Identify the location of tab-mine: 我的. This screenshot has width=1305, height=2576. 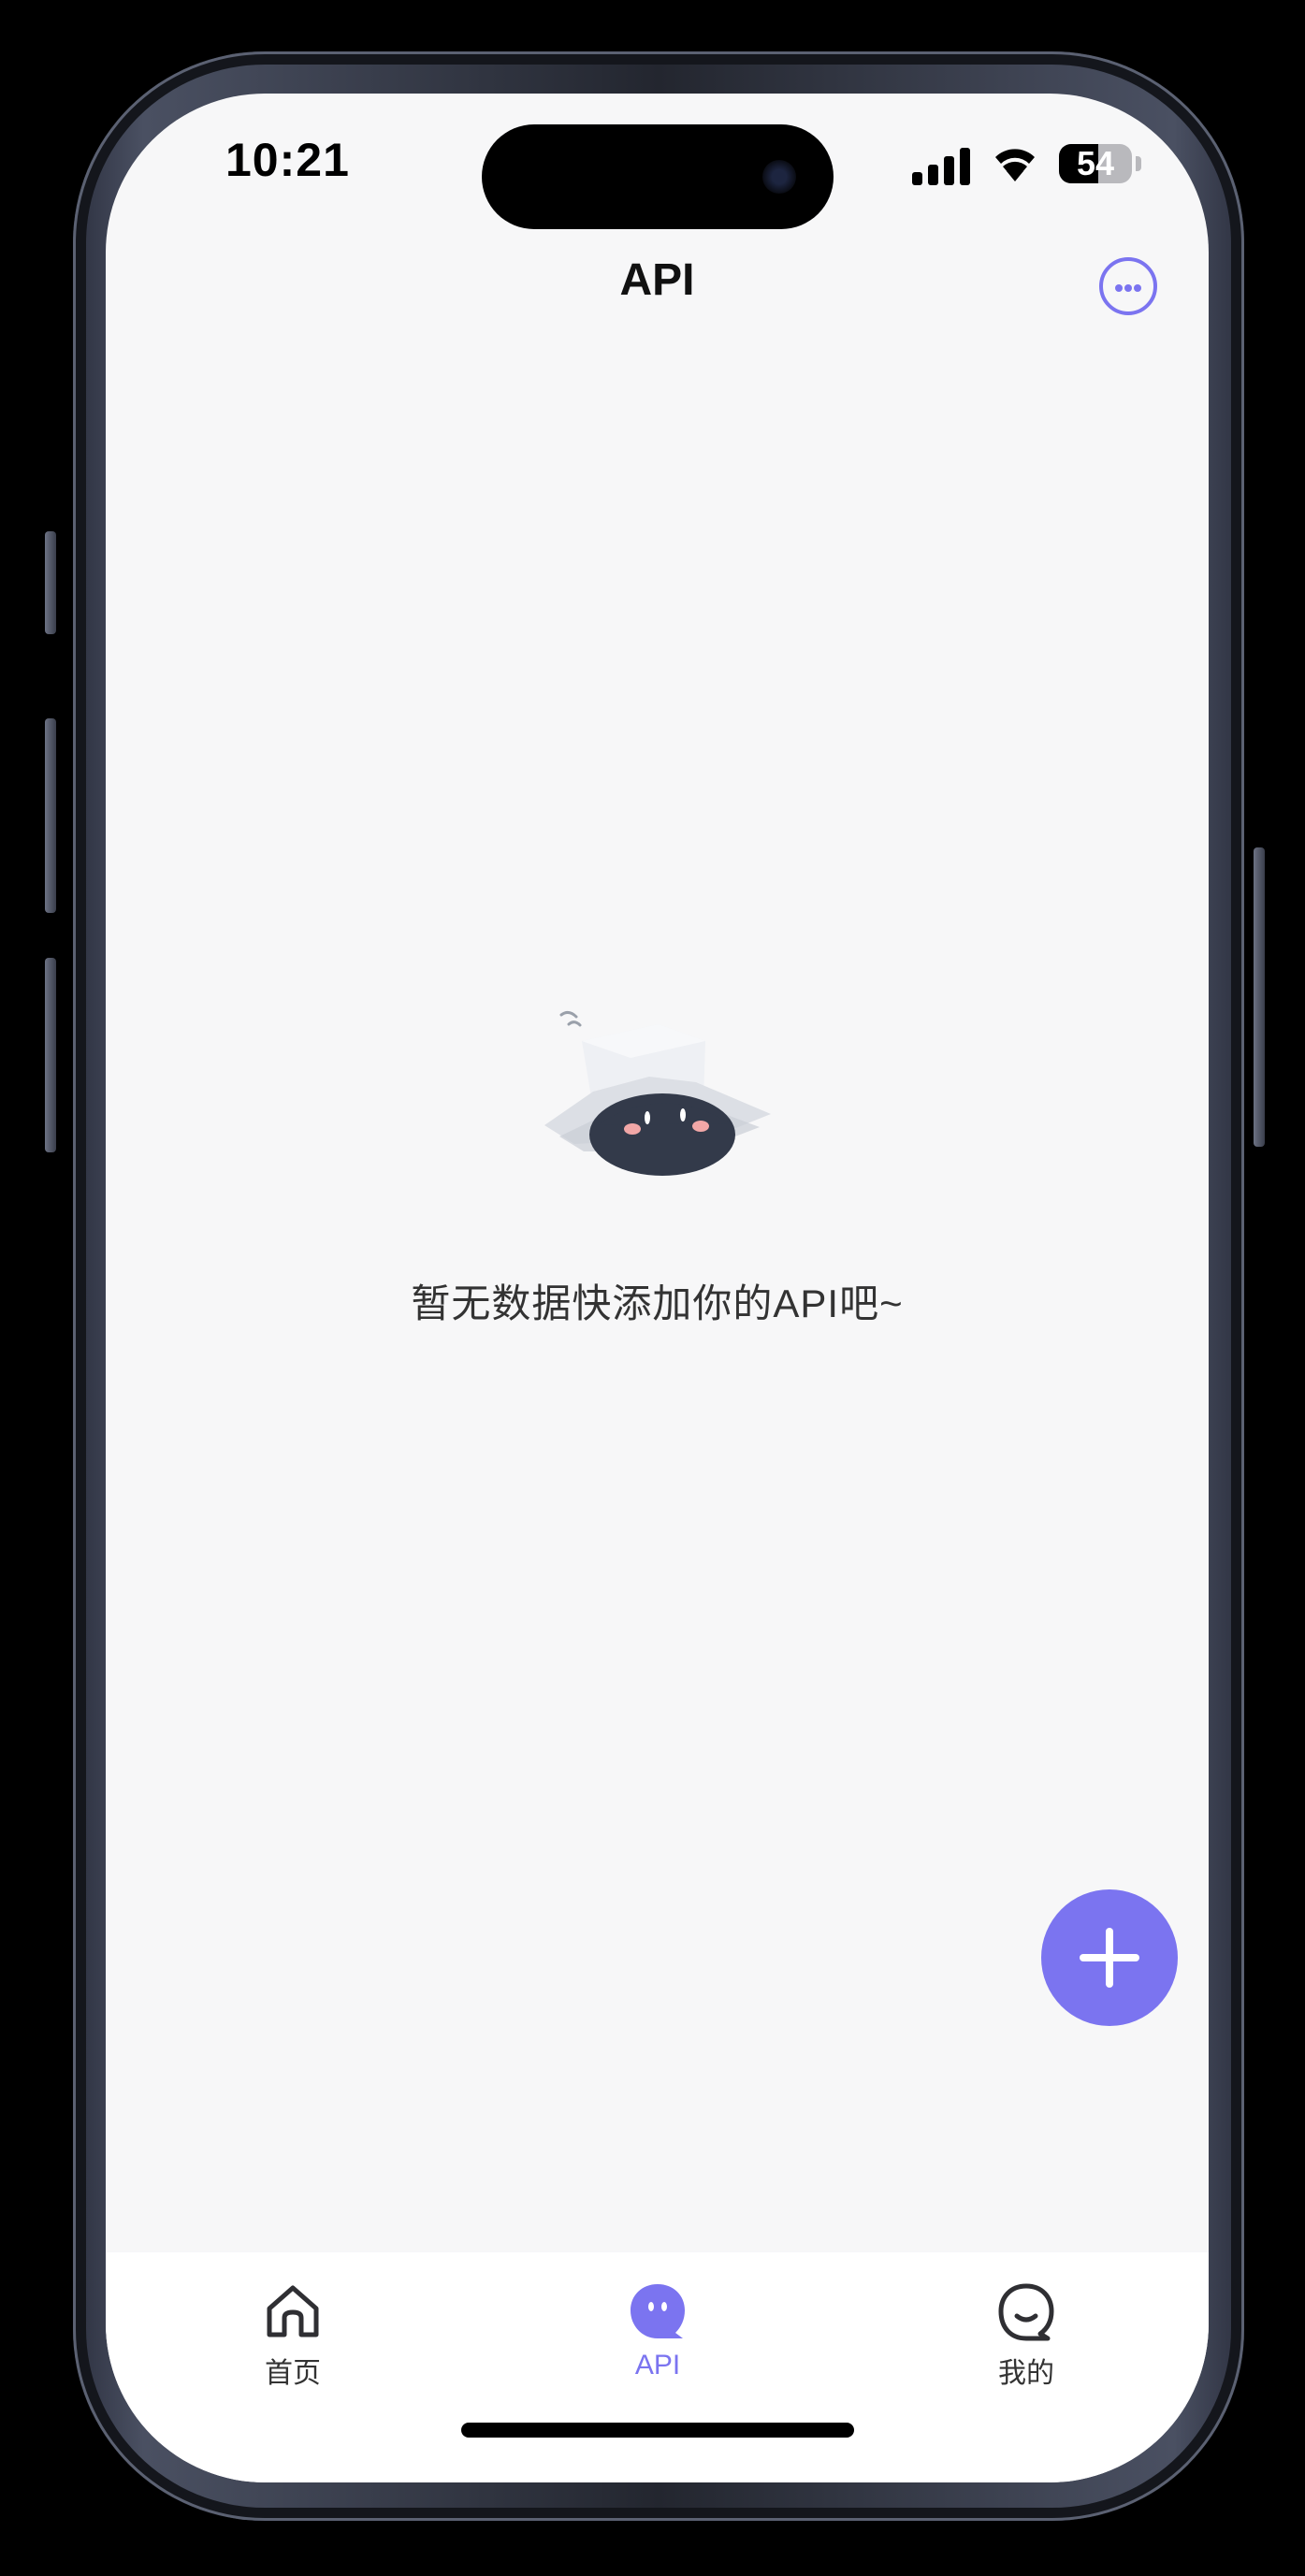
(1026, 2335).